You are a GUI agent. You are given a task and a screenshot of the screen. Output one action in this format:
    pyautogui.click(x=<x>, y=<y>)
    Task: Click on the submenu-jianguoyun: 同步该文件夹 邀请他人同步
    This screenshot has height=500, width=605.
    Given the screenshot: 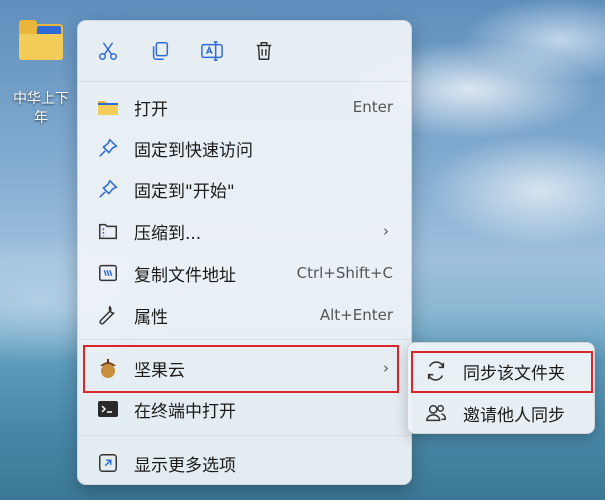 What is the action you would take?
    pyautogui.click(x=501, y=388)
    